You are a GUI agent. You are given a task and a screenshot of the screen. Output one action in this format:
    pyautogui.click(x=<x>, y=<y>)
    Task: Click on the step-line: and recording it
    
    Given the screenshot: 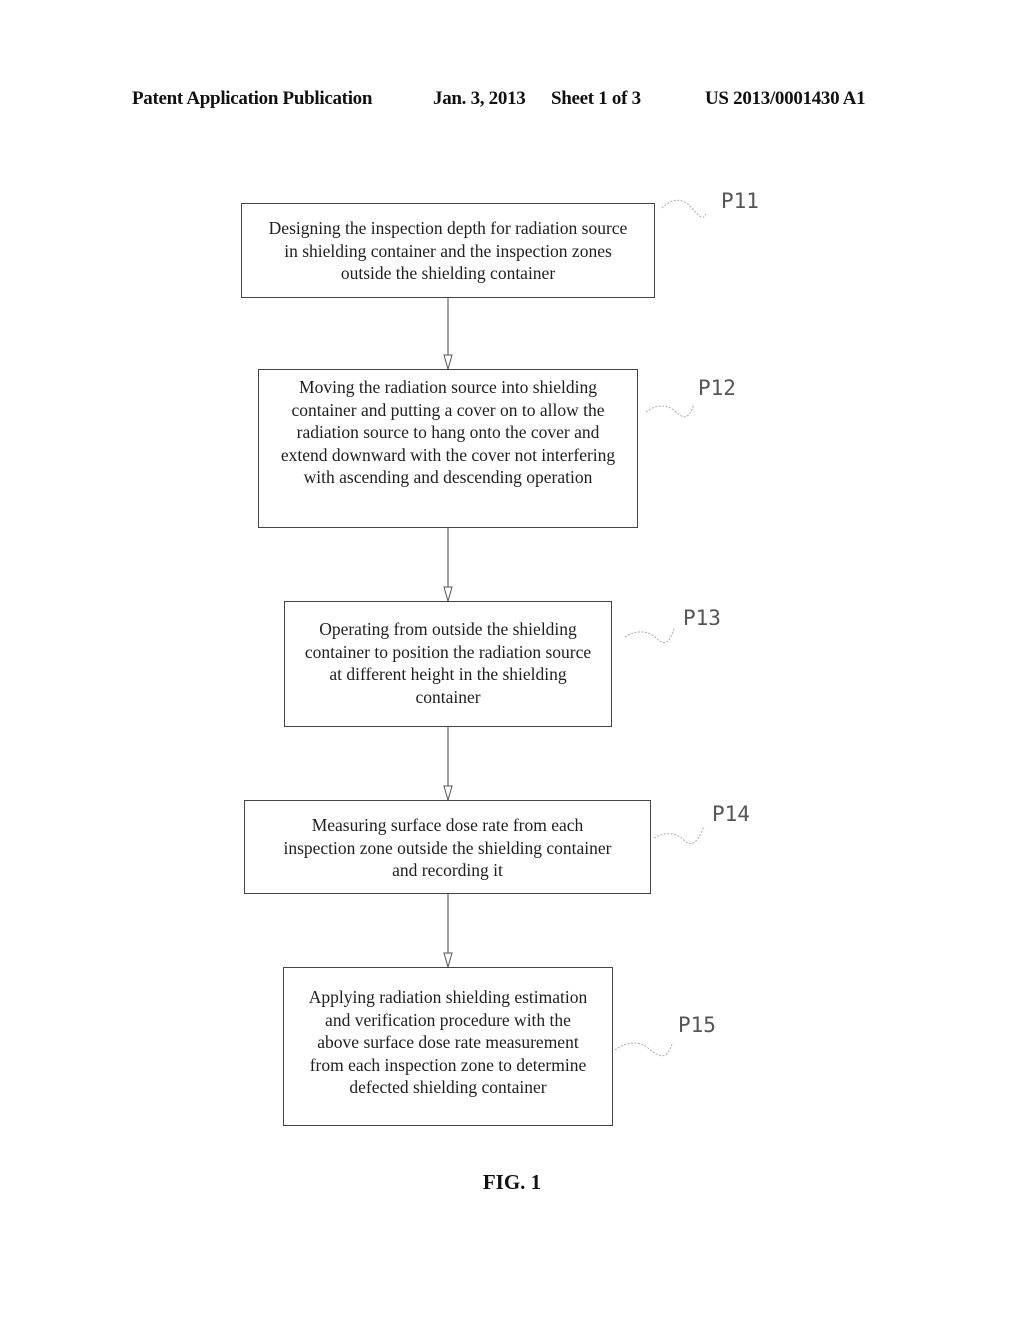 What is the action you would take?
    pyautogui.click(x=447, y=870)
    